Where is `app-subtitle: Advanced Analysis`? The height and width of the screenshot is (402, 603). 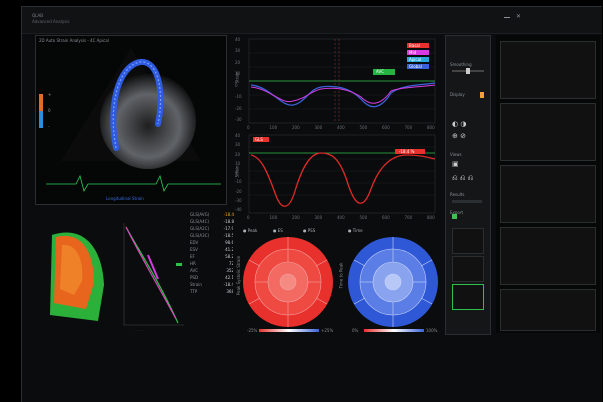 app-subtitle: Advanced Analysis is located at coordinates (51, 21).